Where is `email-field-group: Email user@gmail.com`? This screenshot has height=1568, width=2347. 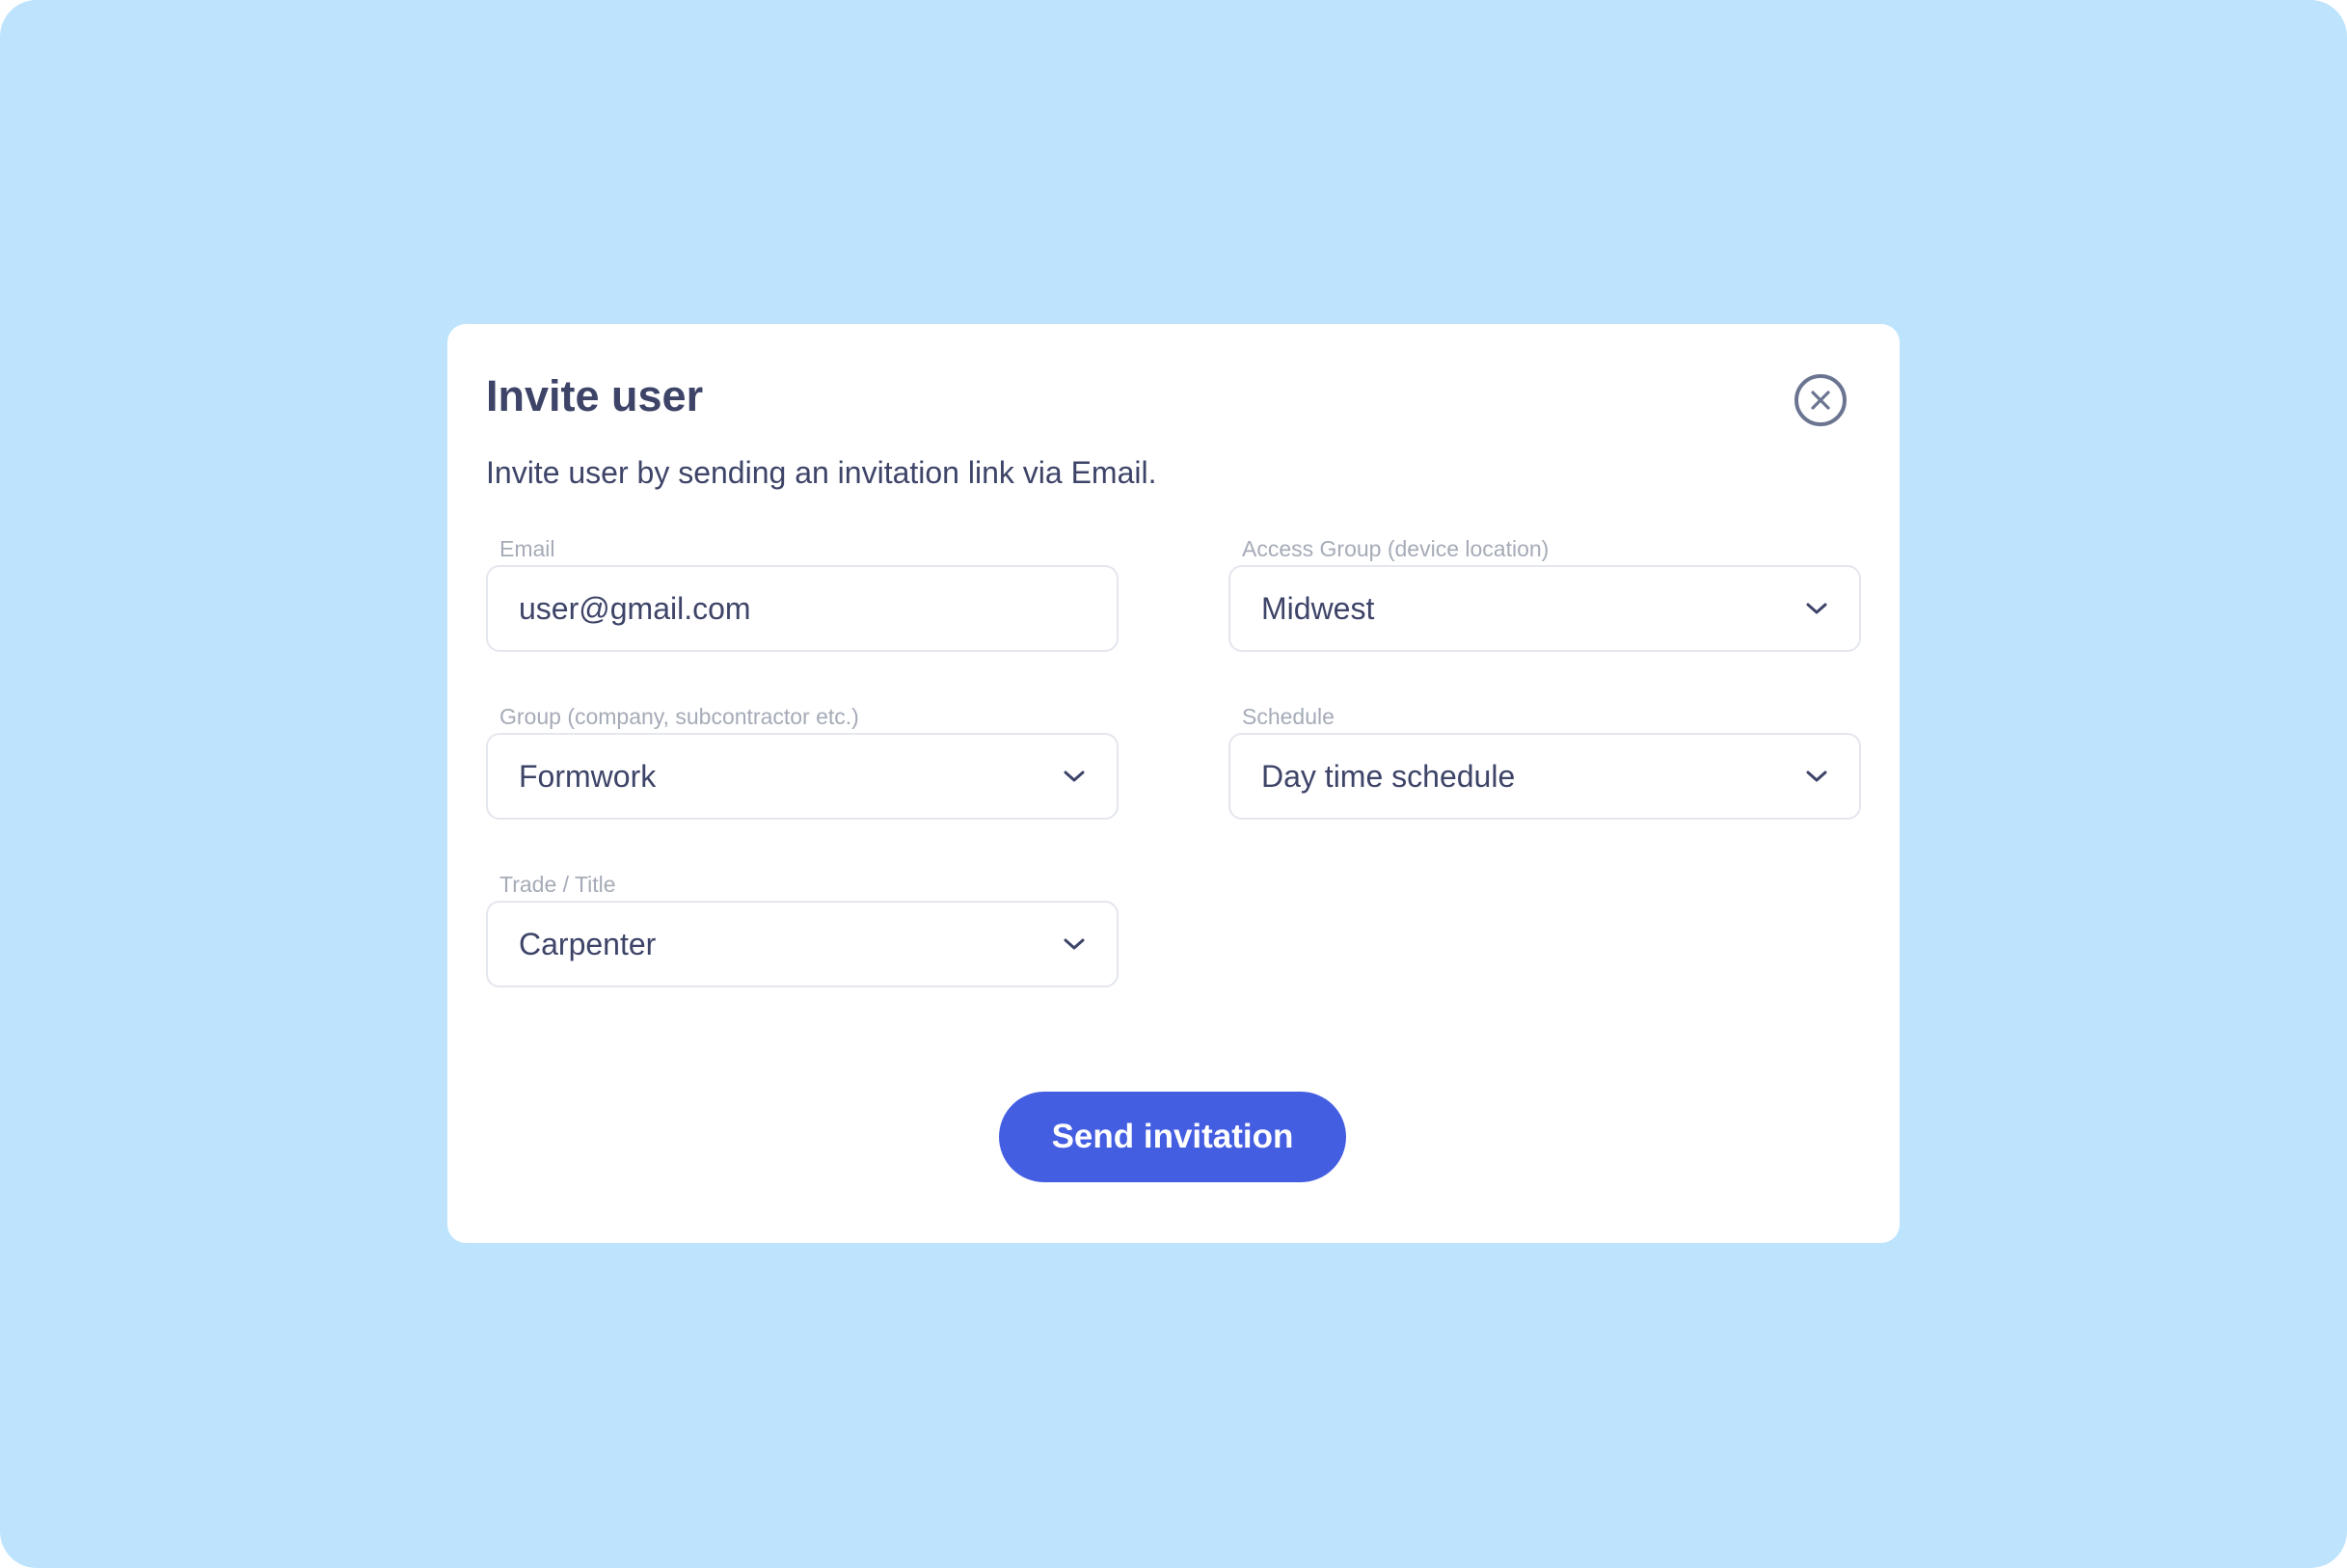
email-field-group: Email user@gmail.com is located at coordinates (802, 595).